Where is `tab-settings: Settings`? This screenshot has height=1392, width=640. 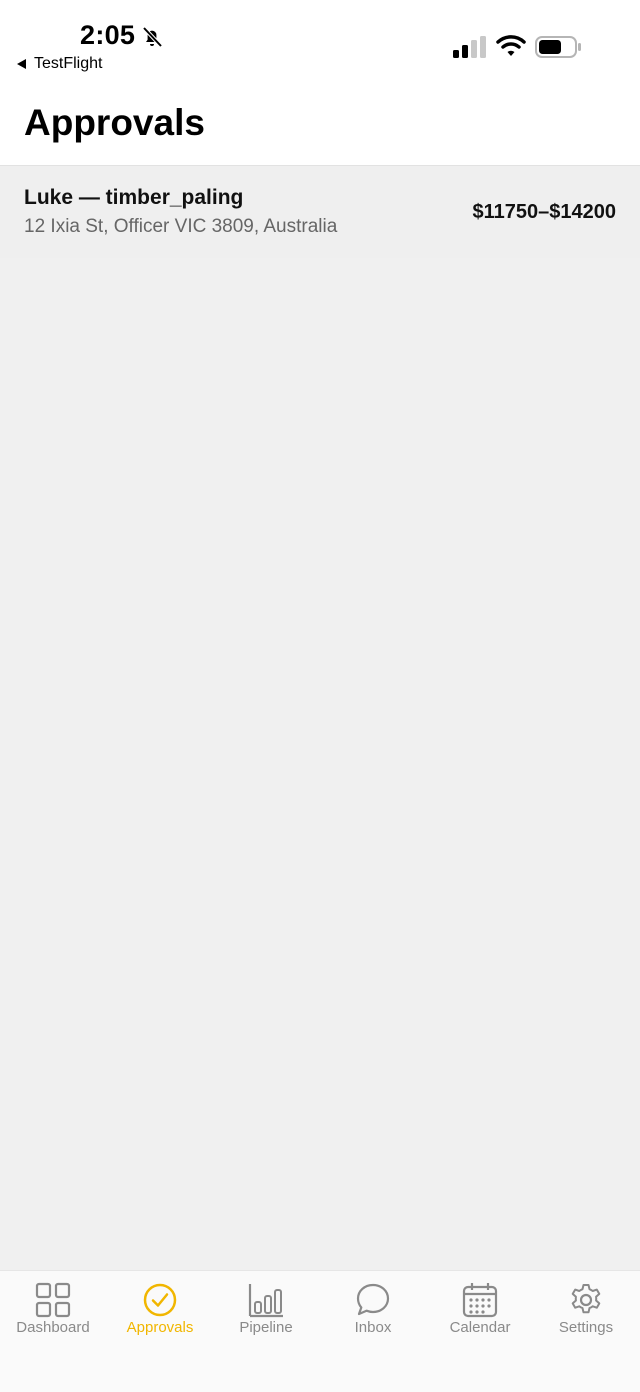
tab-settings: Settings is located at coordinates (586, 1311).